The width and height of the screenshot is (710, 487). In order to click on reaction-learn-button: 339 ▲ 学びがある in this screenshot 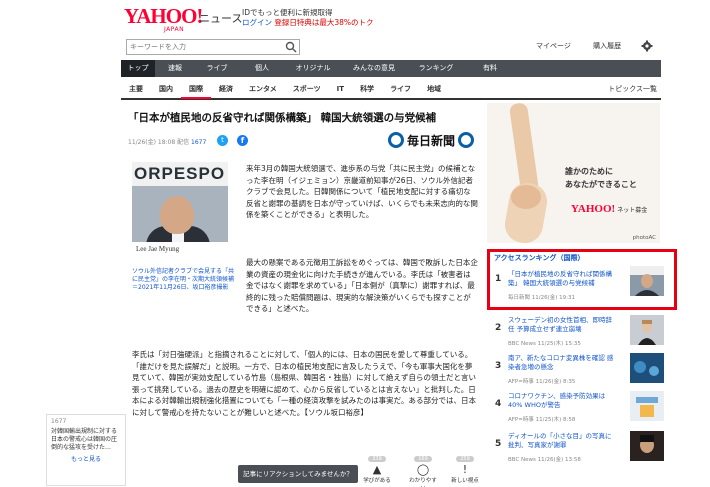, I will do `click(377, 470)`.